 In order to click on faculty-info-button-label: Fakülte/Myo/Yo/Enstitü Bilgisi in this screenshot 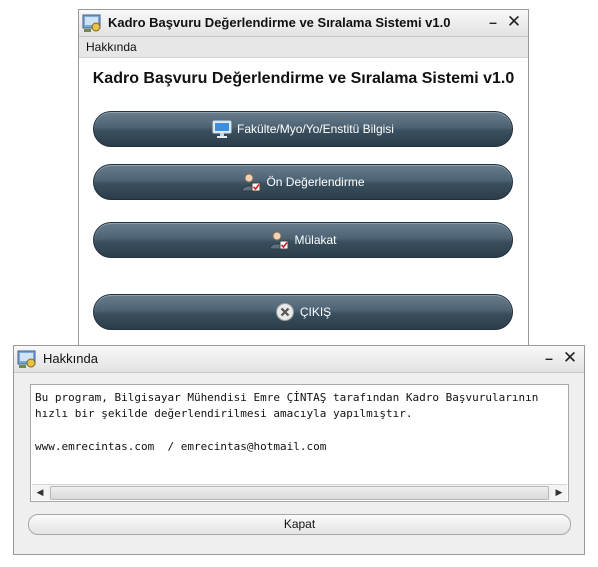, I will do `click(315, 129)`.